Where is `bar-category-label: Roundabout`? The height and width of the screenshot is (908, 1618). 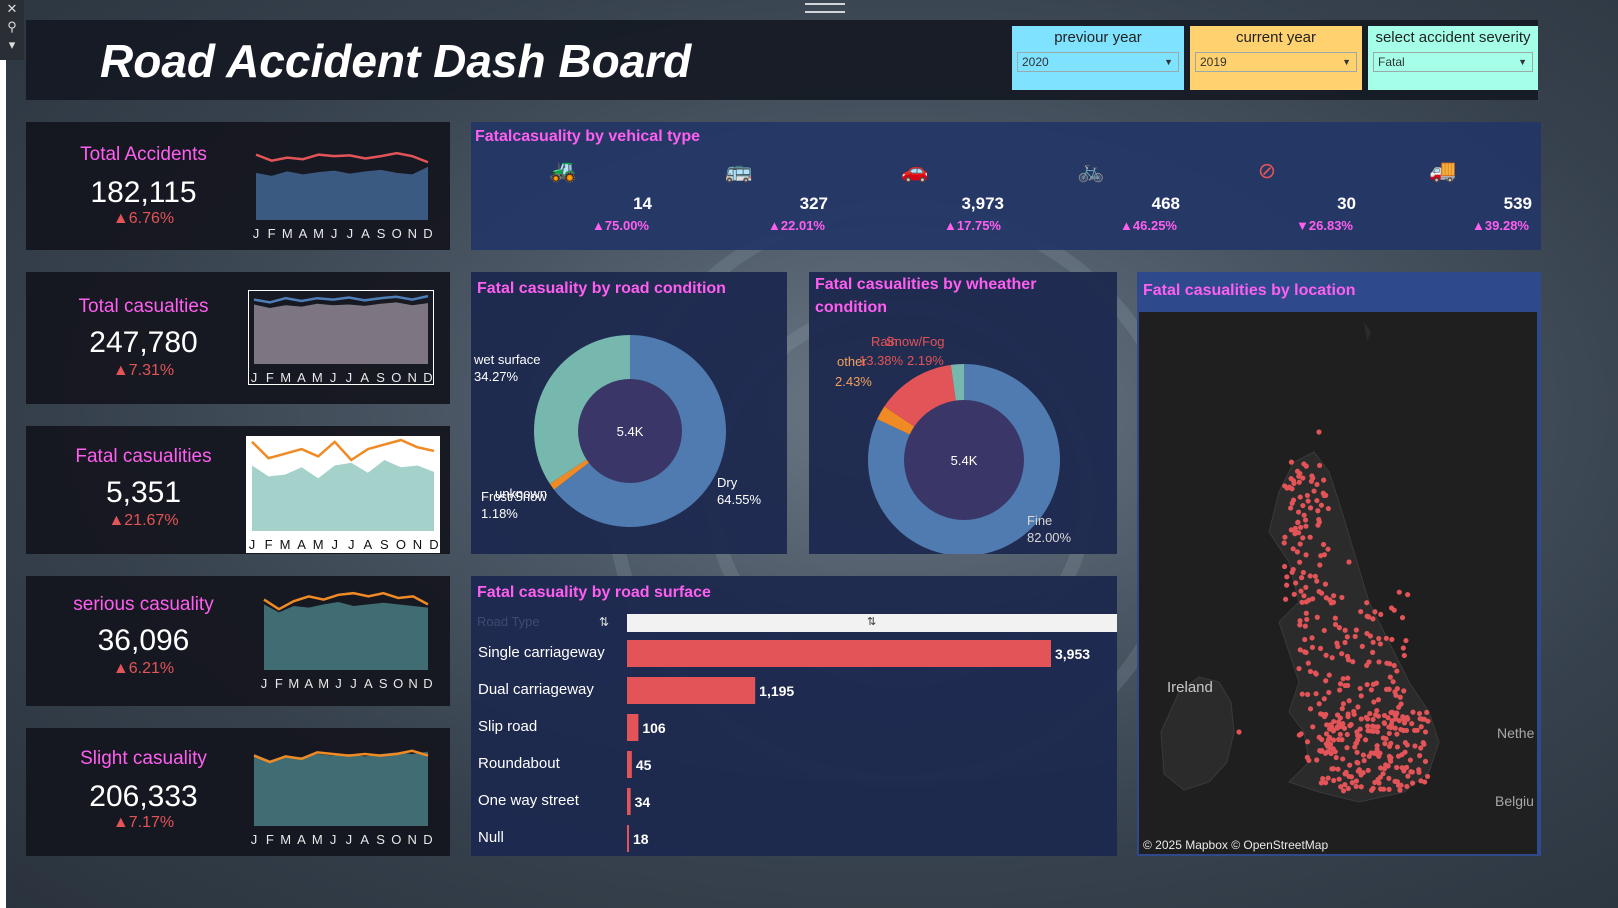 bar-category-label: Roundabout is located at coordinates (519, 763).